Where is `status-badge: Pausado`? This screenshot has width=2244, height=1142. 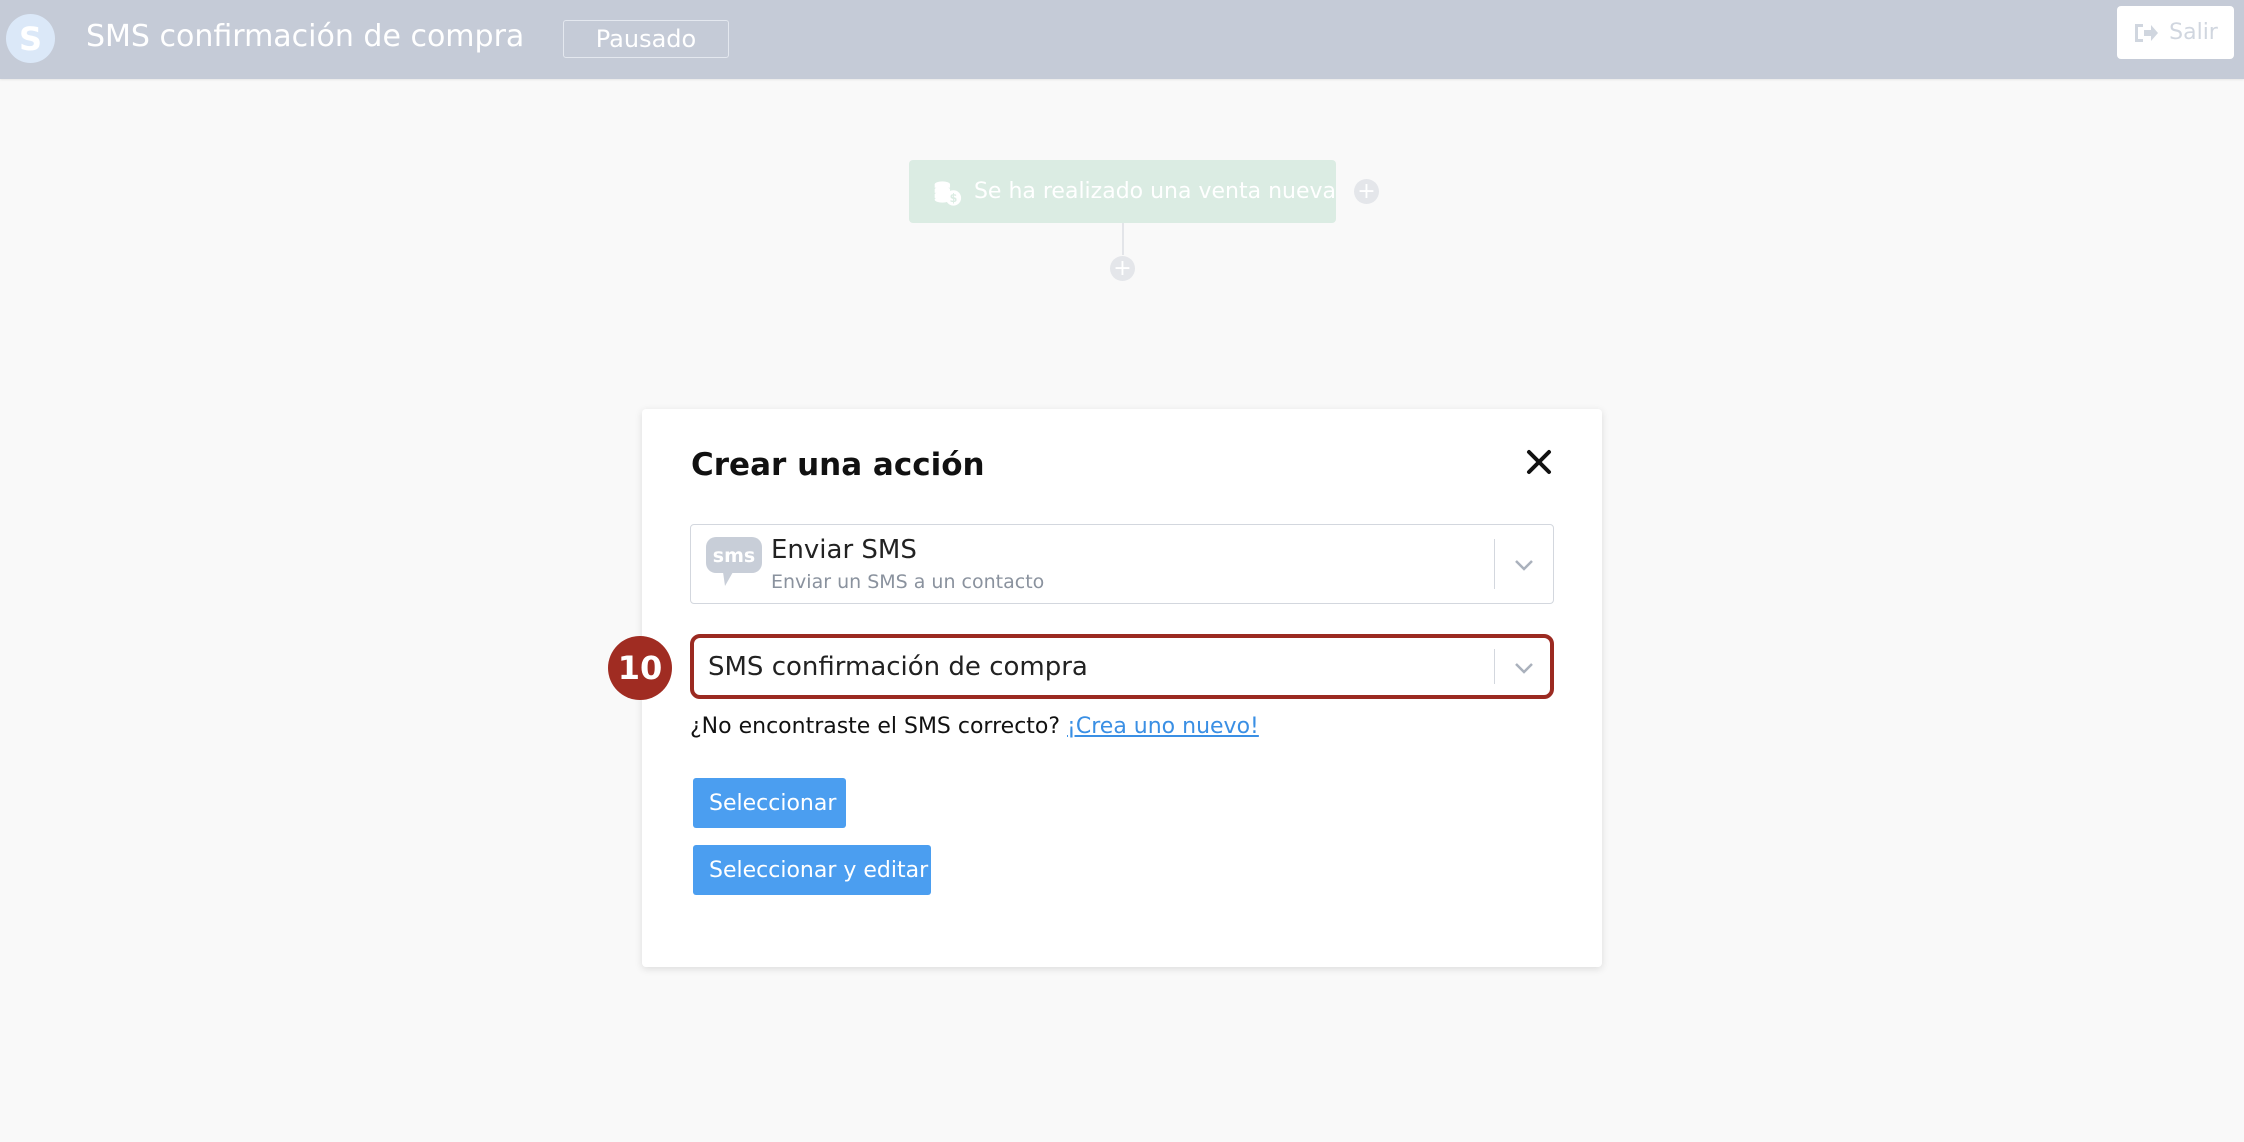 status-badge: Pausado is located at coordinates (646, 39).